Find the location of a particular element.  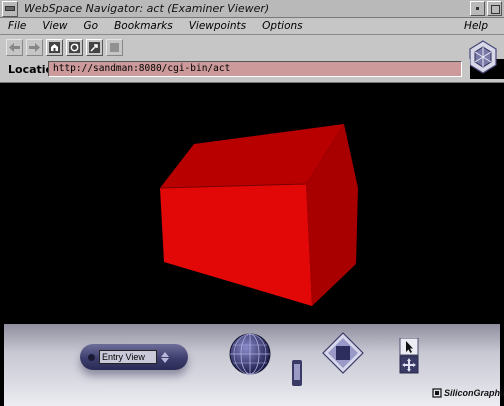

stop-icon is located at coordinates (114, 47).